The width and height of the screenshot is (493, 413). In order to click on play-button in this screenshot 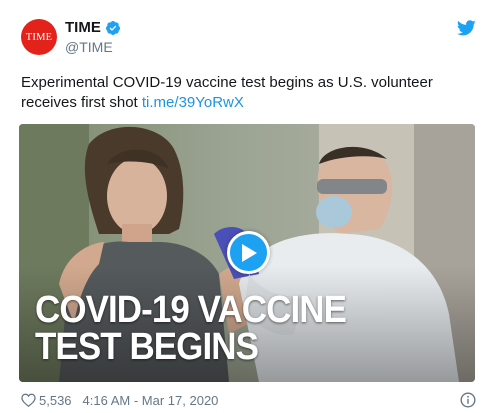, I will do `click(248, 252)`.